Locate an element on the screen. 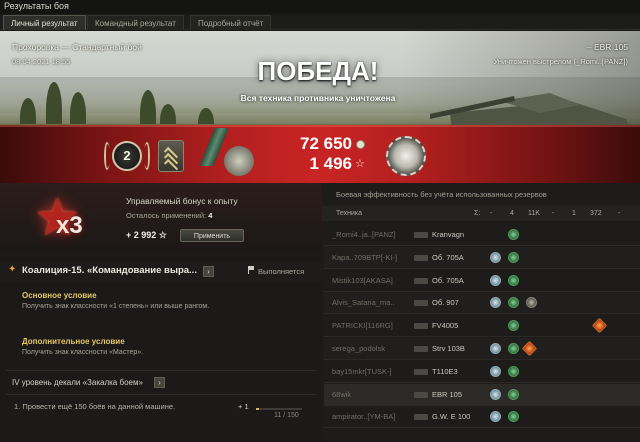  table-row: bay15mkr[TUSK-] T110E3 is located at coordinates (482, 372).